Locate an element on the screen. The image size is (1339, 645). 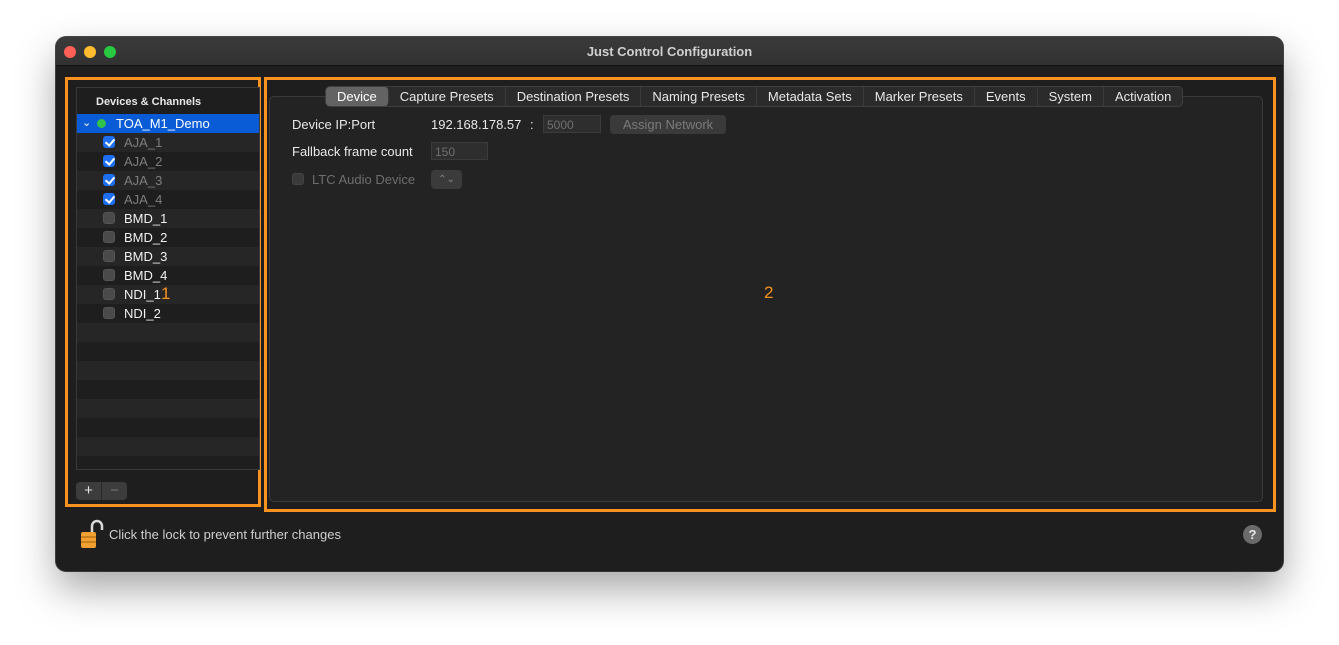
ltc-audio-device-popup: ⌃⌄ is located at coordinates (446, 179).